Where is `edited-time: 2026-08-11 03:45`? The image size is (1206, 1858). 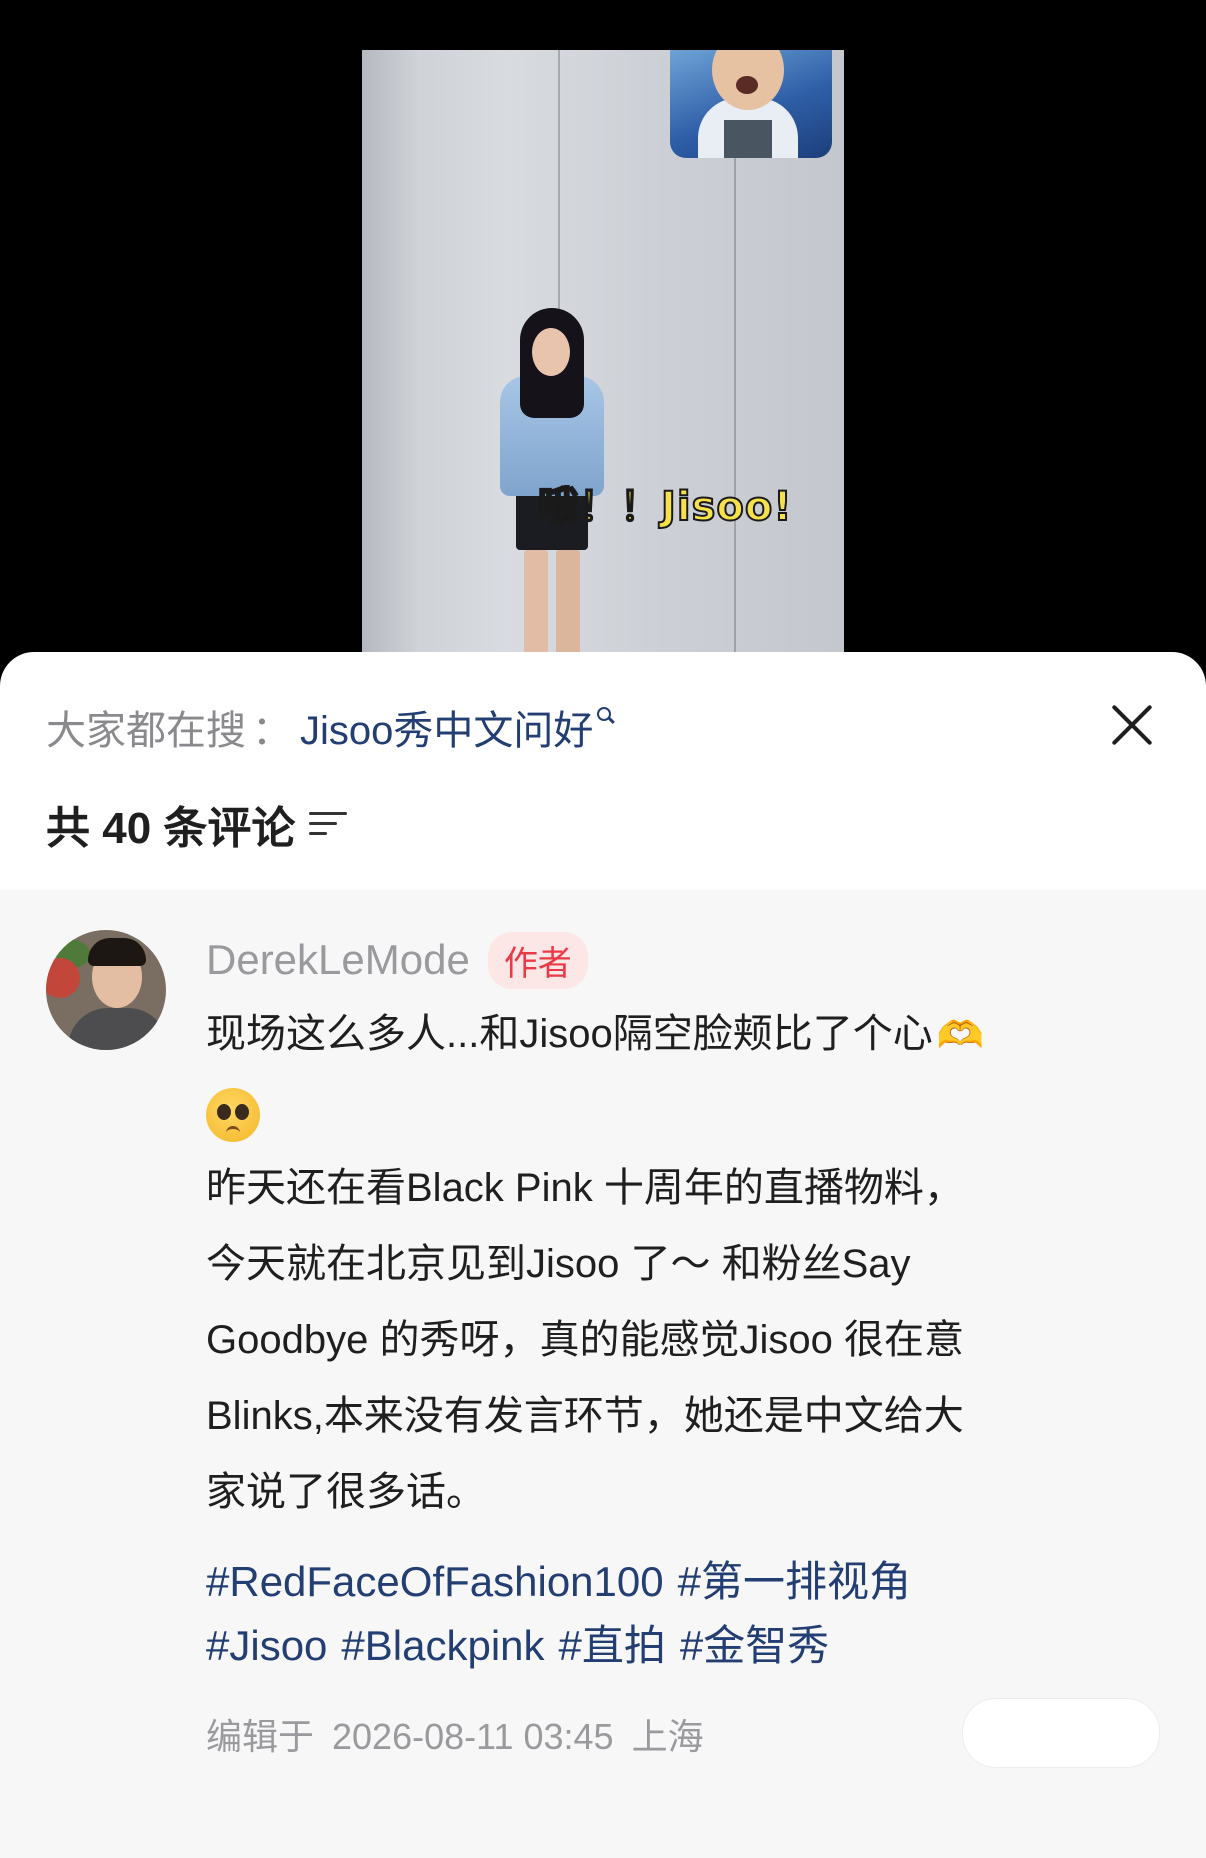
edited-time: 2026-08-11 03:45 is located at coordinates (473, 1736).